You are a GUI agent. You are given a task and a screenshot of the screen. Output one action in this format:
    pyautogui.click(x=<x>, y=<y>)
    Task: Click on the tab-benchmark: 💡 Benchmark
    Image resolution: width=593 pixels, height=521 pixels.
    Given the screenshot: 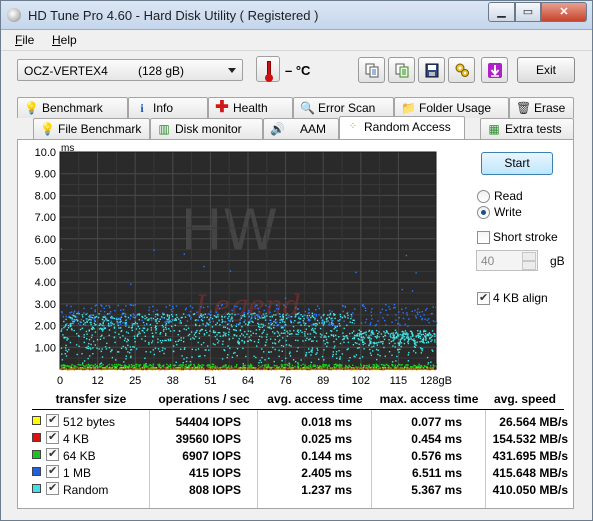 What is the action you would take?
    pyautogui.click(x=72, y=107)
    